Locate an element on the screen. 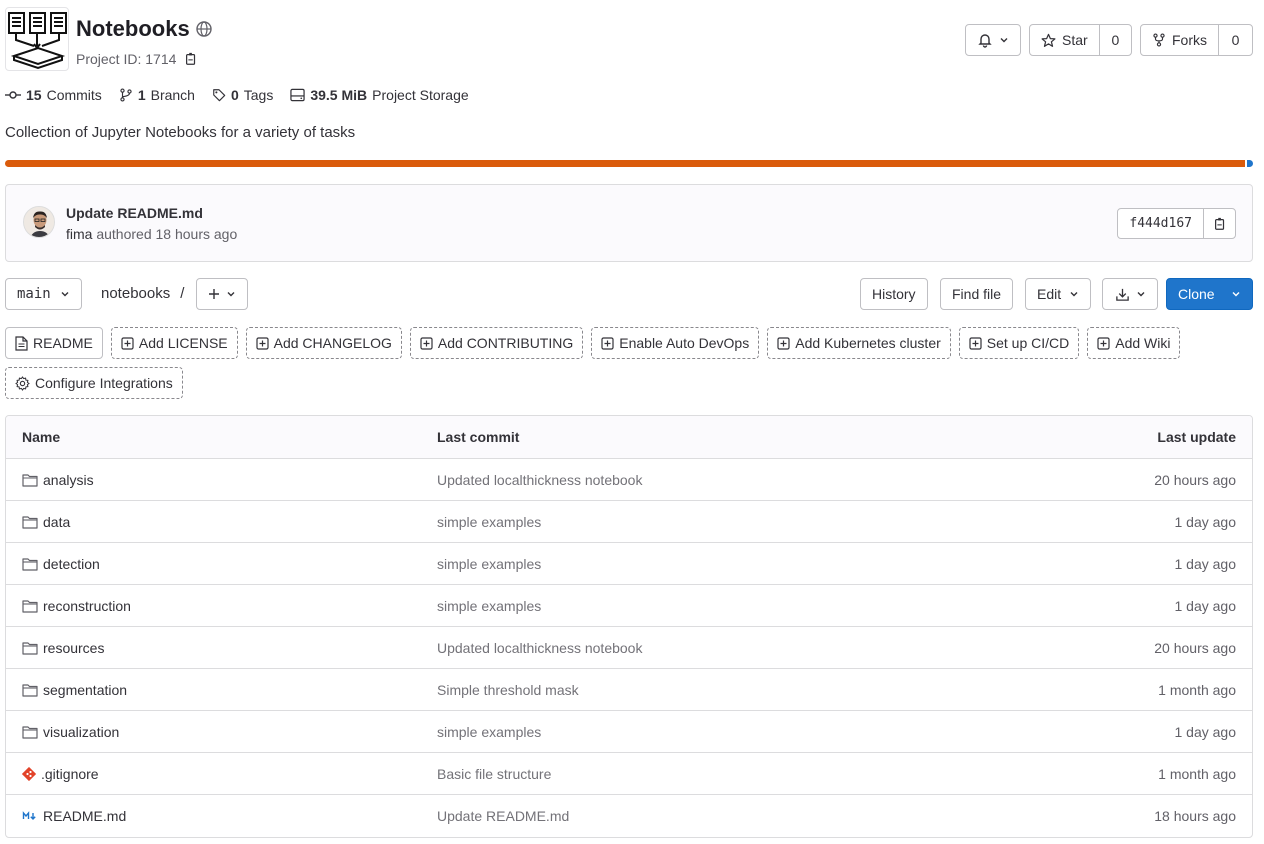 The height and width of the screenshot is (844, 1264). star-label: Star is located at coordinates (1075, 40).